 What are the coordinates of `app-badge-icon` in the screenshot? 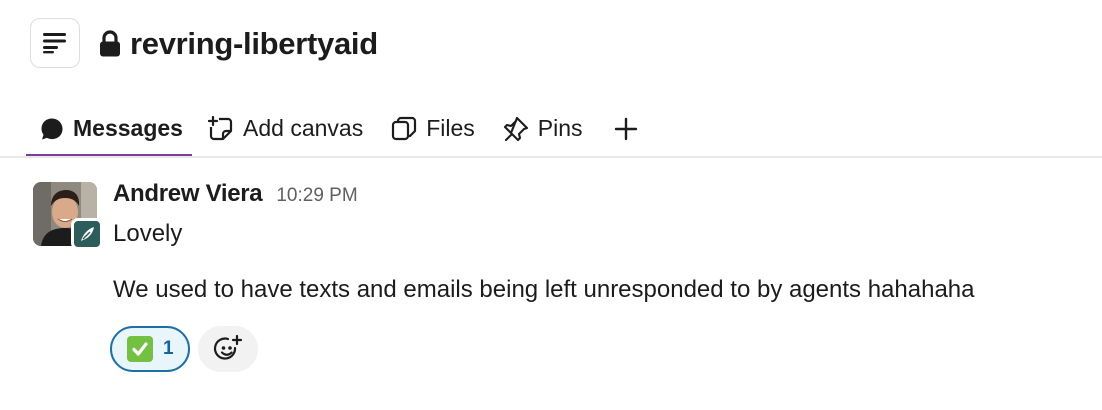 It's located at (87, 234).